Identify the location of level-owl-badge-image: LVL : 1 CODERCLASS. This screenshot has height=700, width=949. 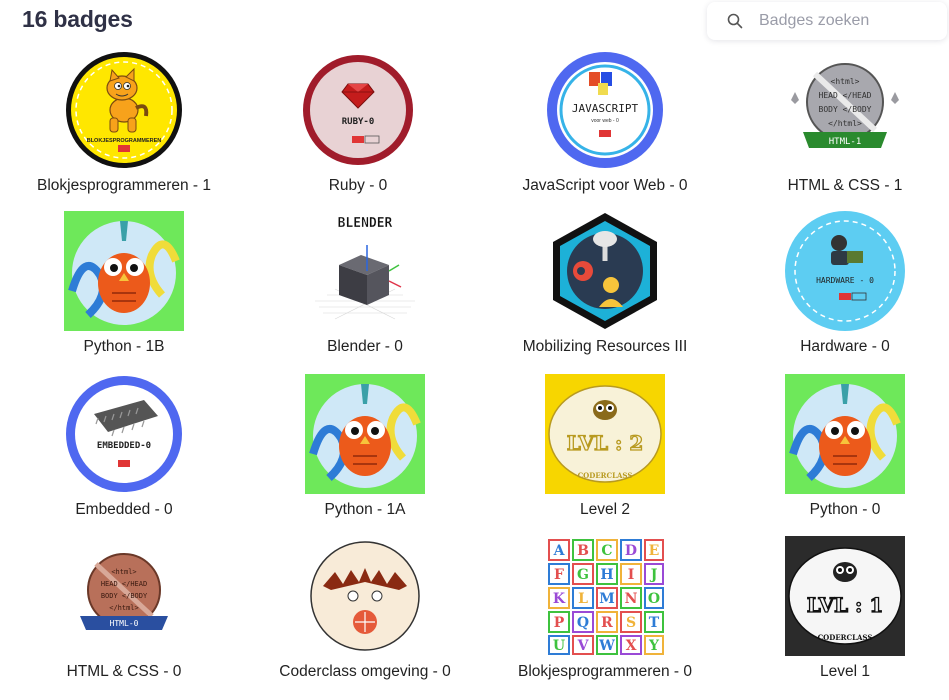
(845, 596).